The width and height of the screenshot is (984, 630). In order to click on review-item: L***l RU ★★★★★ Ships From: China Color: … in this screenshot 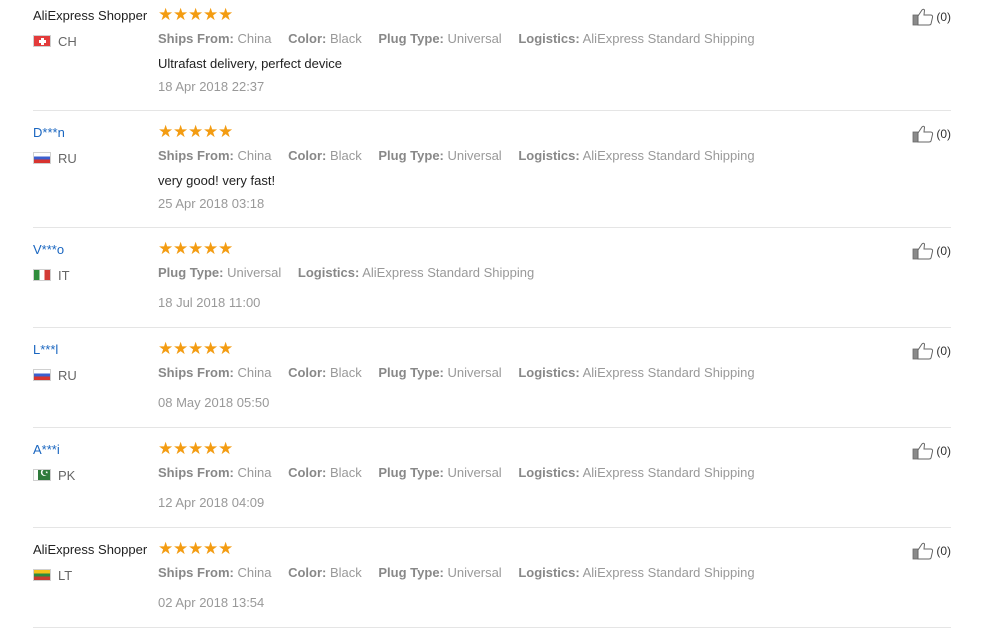, I will do `click(492, 381)`.